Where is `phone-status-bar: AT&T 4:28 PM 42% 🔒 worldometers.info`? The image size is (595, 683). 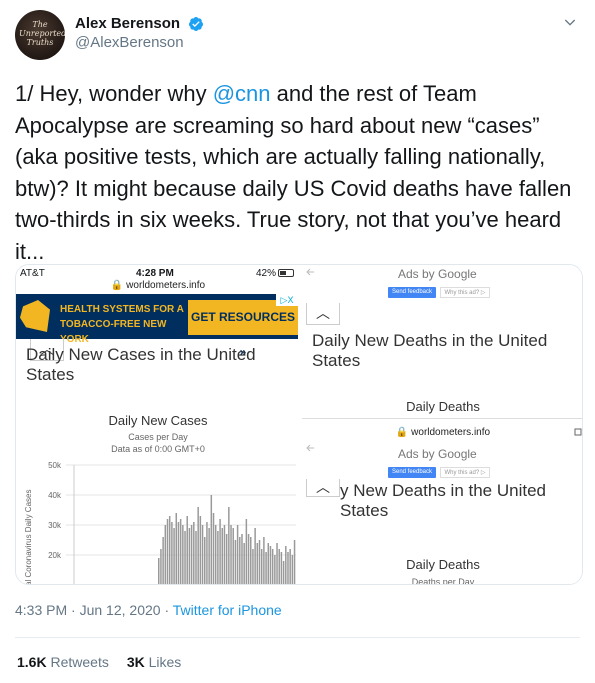
phone-status-bar: AT&T 4:28 PM 42% 🔒 worldometers.info is located at coordinates (158, 280).